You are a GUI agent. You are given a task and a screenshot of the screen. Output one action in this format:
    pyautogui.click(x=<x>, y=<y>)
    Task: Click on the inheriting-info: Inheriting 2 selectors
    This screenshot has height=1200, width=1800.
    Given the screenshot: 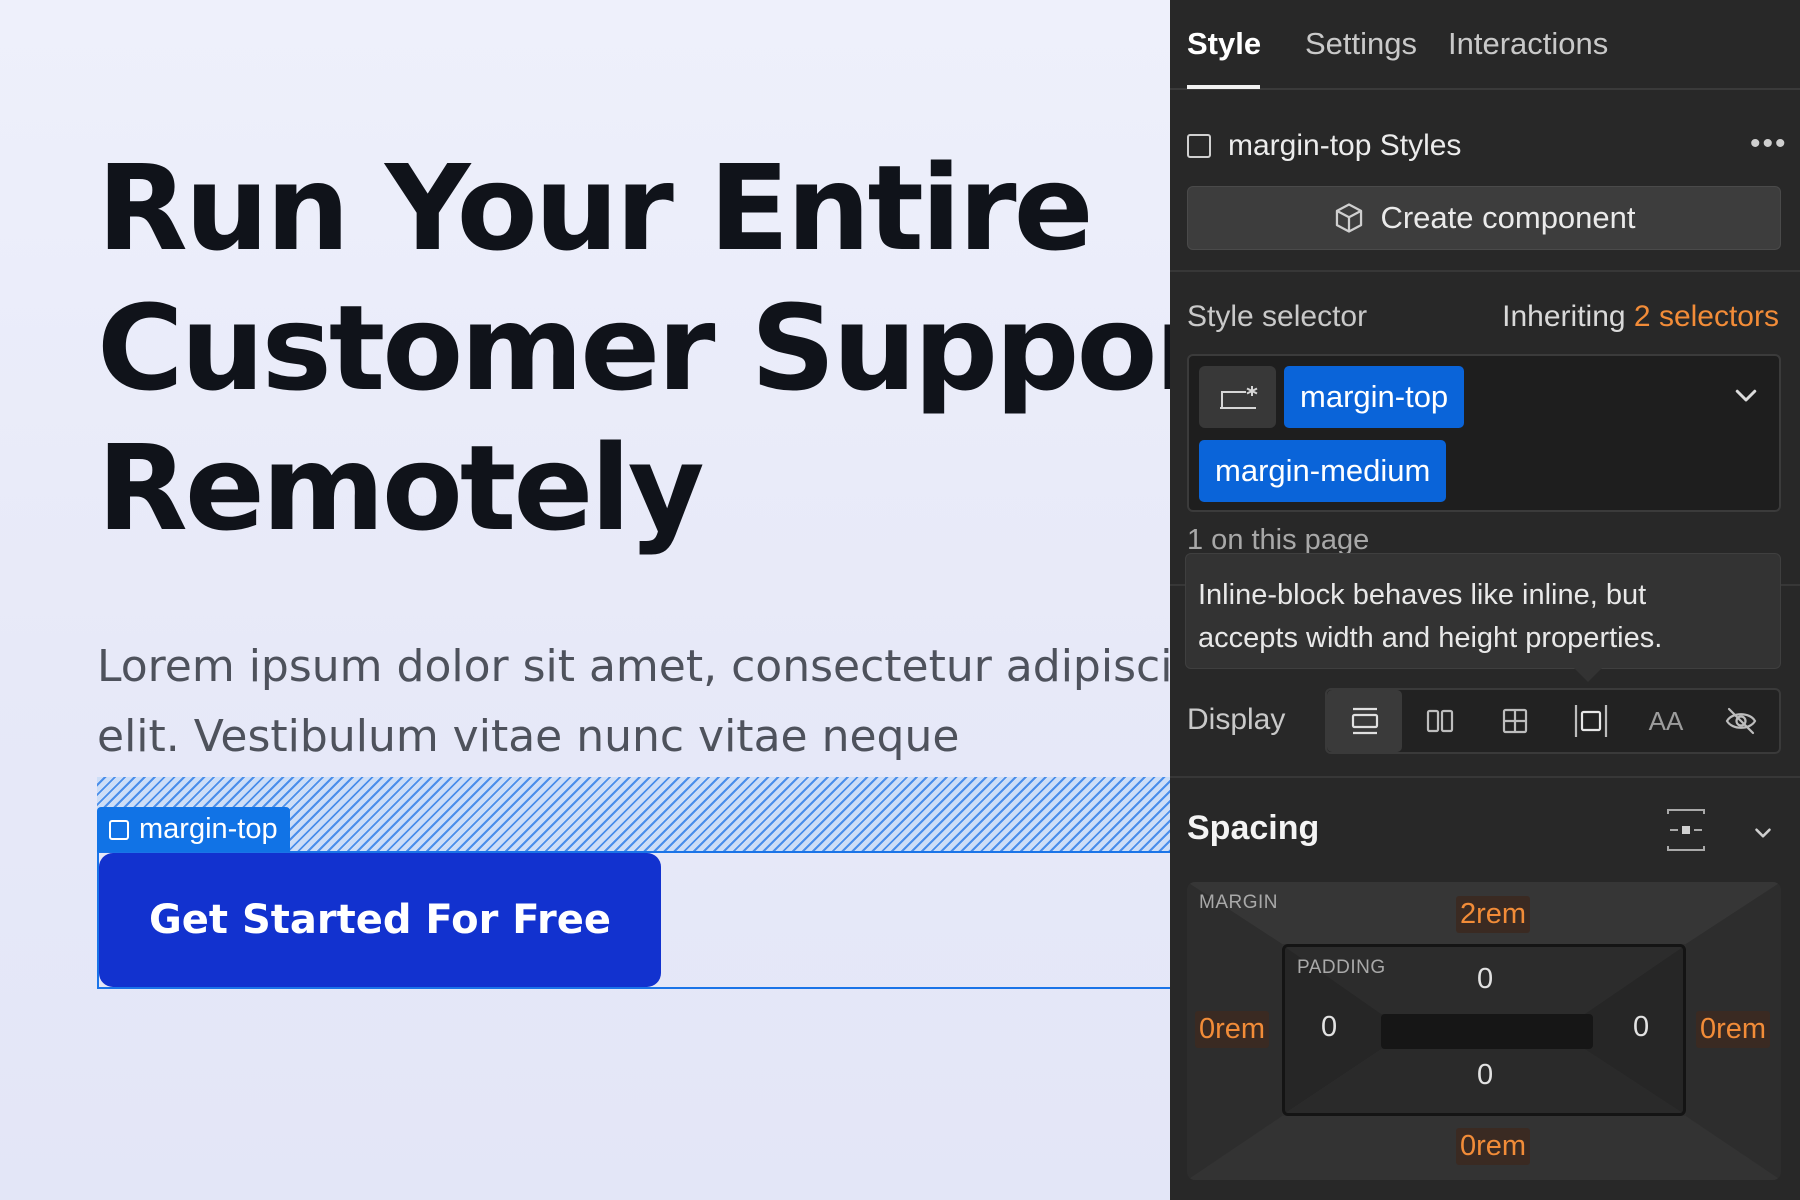 What is the action you would take?
    pyautogui.click(x=1640, y=317)
    